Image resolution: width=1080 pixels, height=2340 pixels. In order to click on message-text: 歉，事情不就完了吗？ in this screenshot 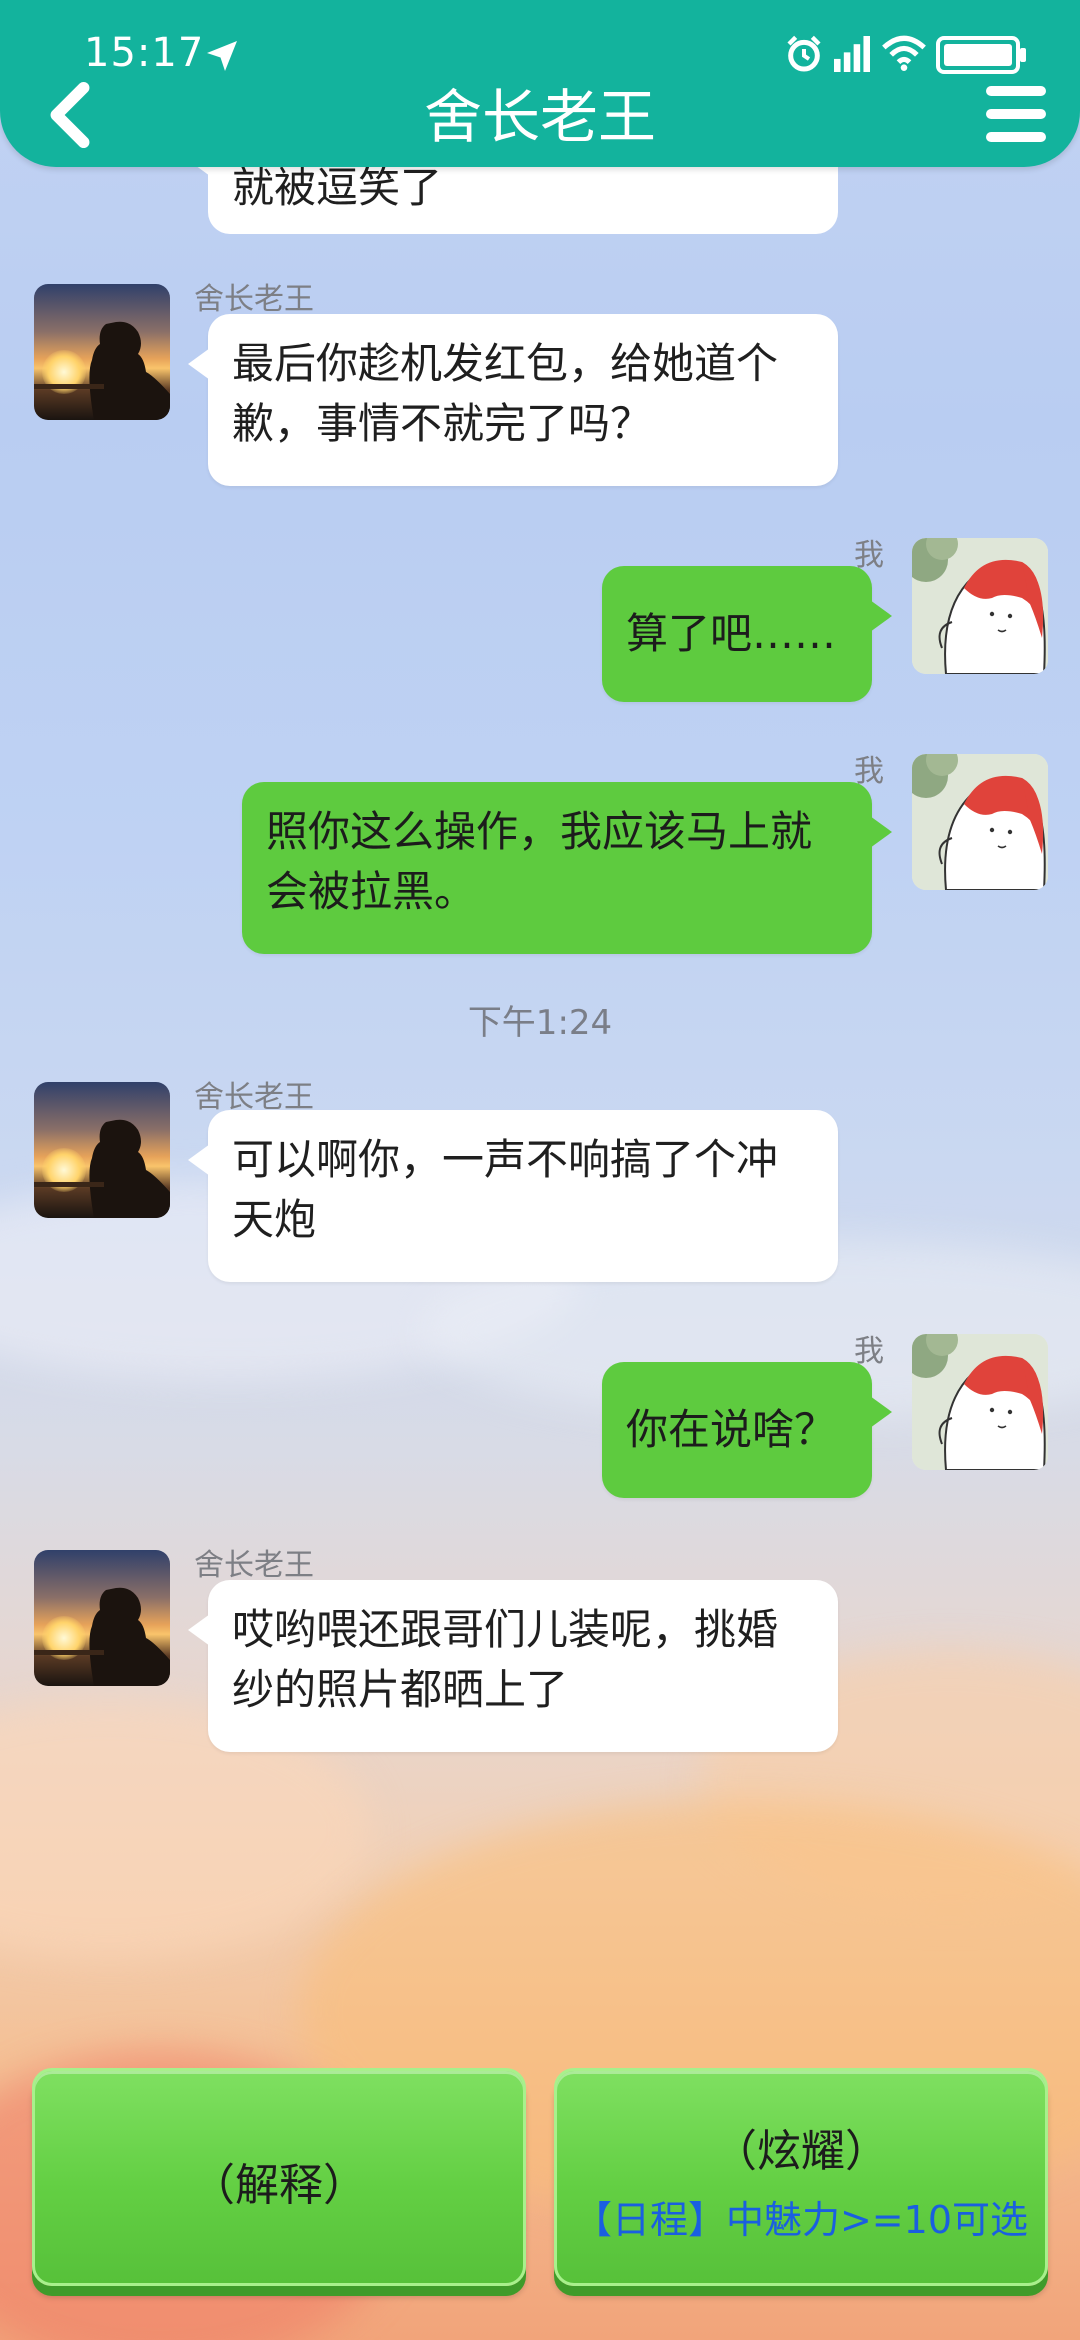, I will do `click(442, 423)`.